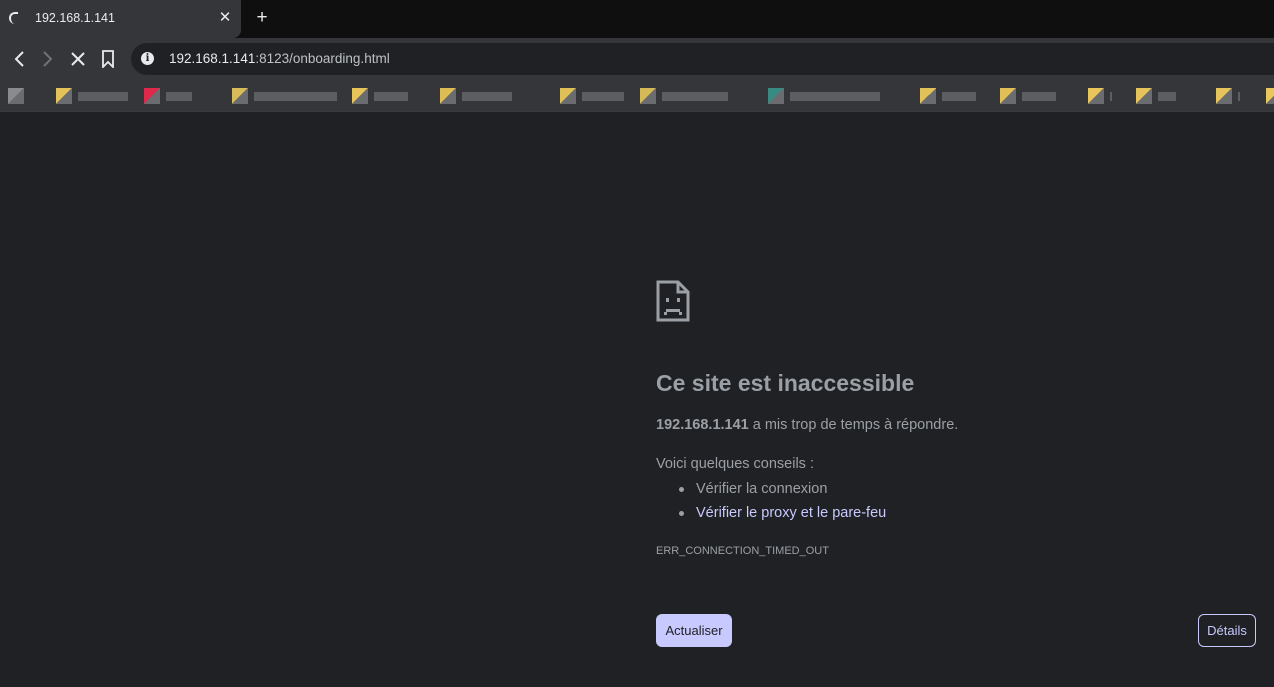 This screenshot has width=1274, height=687. I want to click on tab-active: 192.168.1.141 ✕, so click(120, 19).